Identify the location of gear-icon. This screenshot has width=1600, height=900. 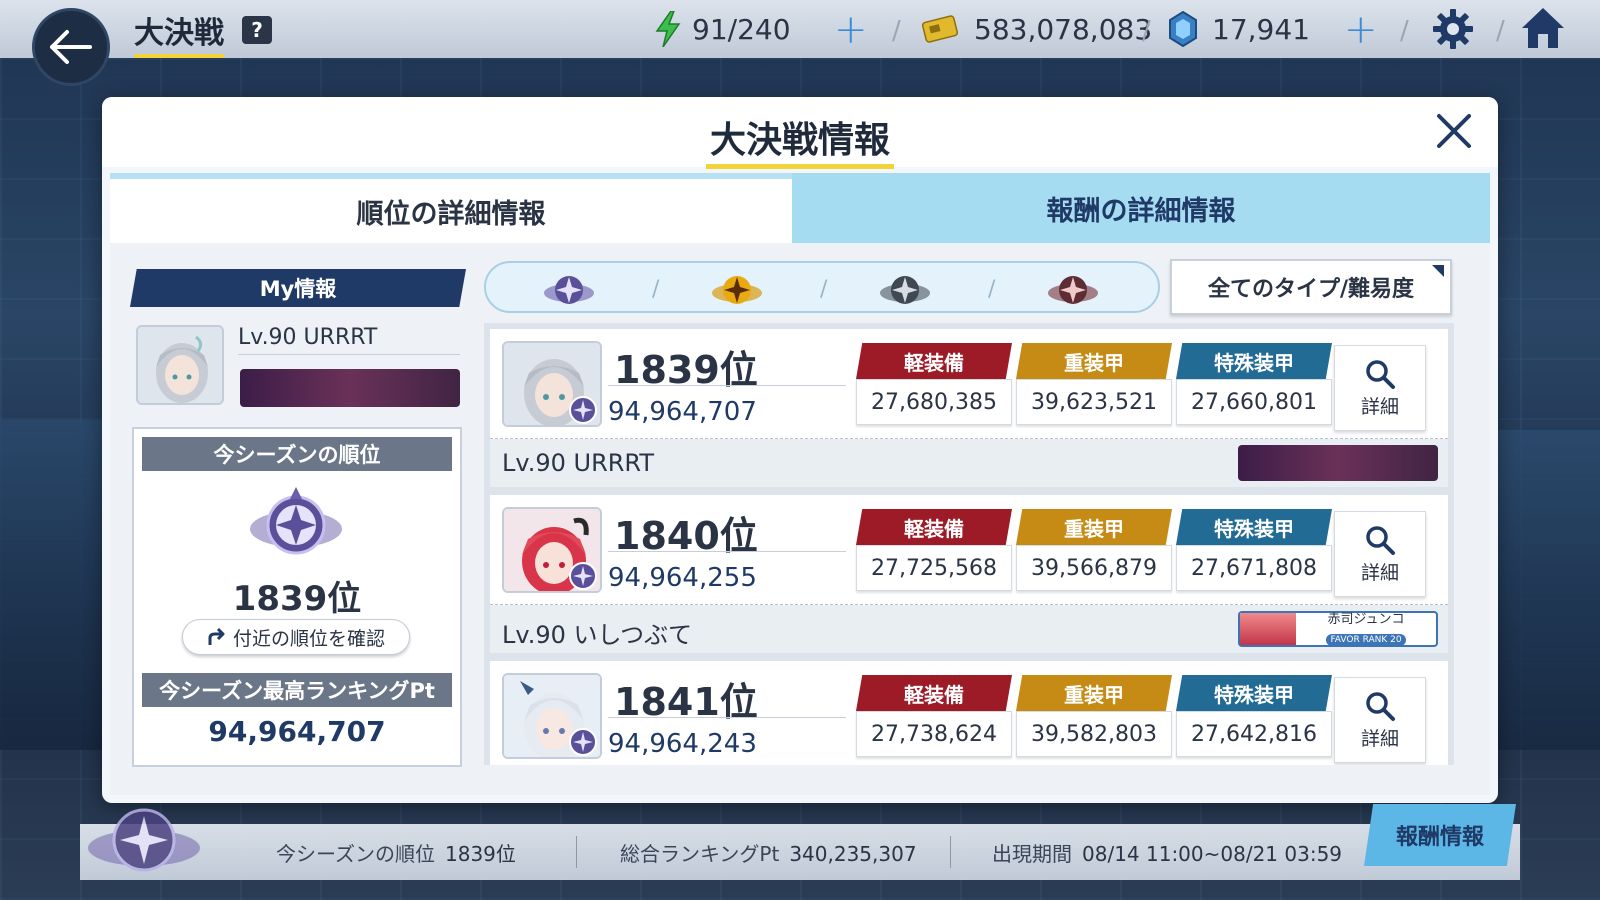
(1453, 29).